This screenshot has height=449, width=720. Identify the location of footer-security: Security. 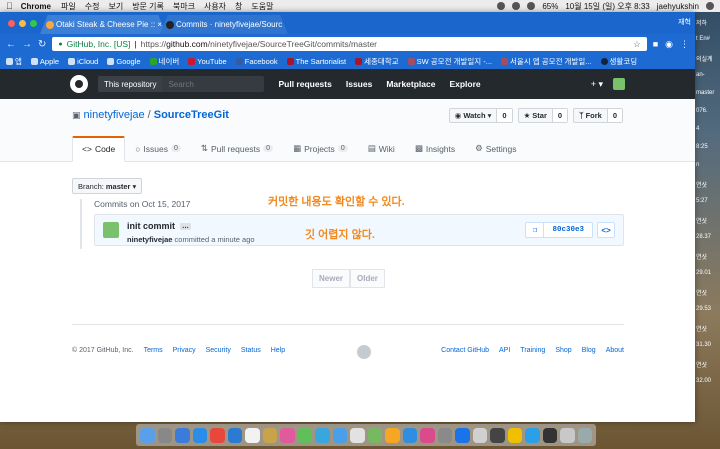
(218, 350).